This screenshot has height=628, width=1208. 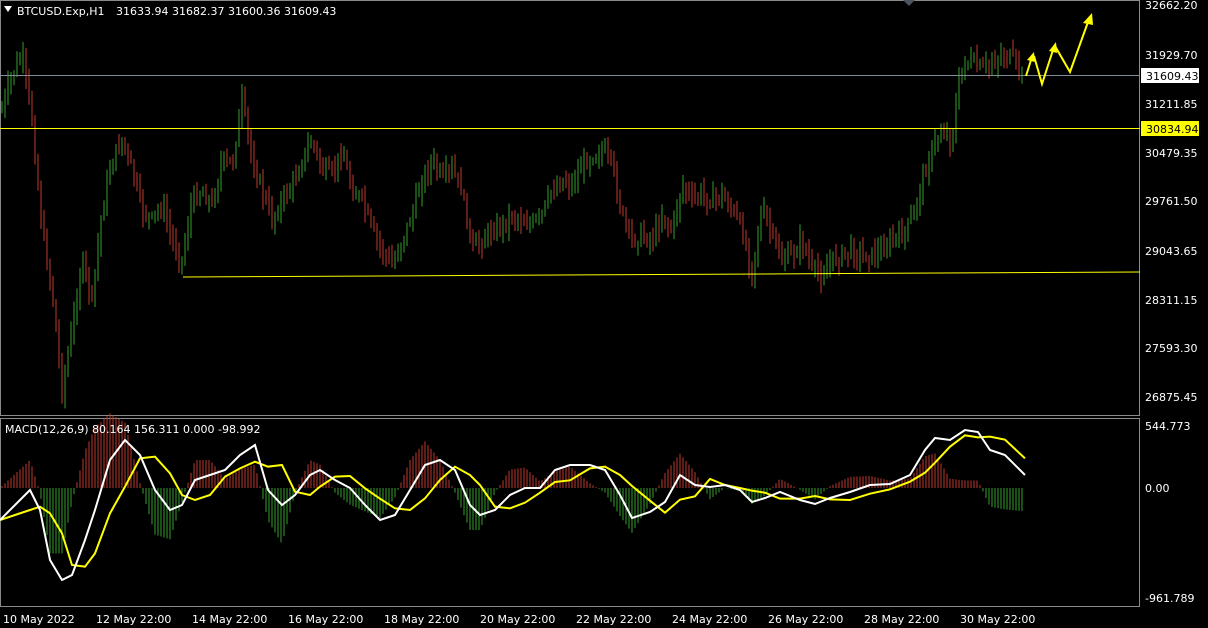 What do you see at coordinates (1157, 488) in the screenshot?
I see `macd-tick: 0.00` at bounding box center [1157, 488].